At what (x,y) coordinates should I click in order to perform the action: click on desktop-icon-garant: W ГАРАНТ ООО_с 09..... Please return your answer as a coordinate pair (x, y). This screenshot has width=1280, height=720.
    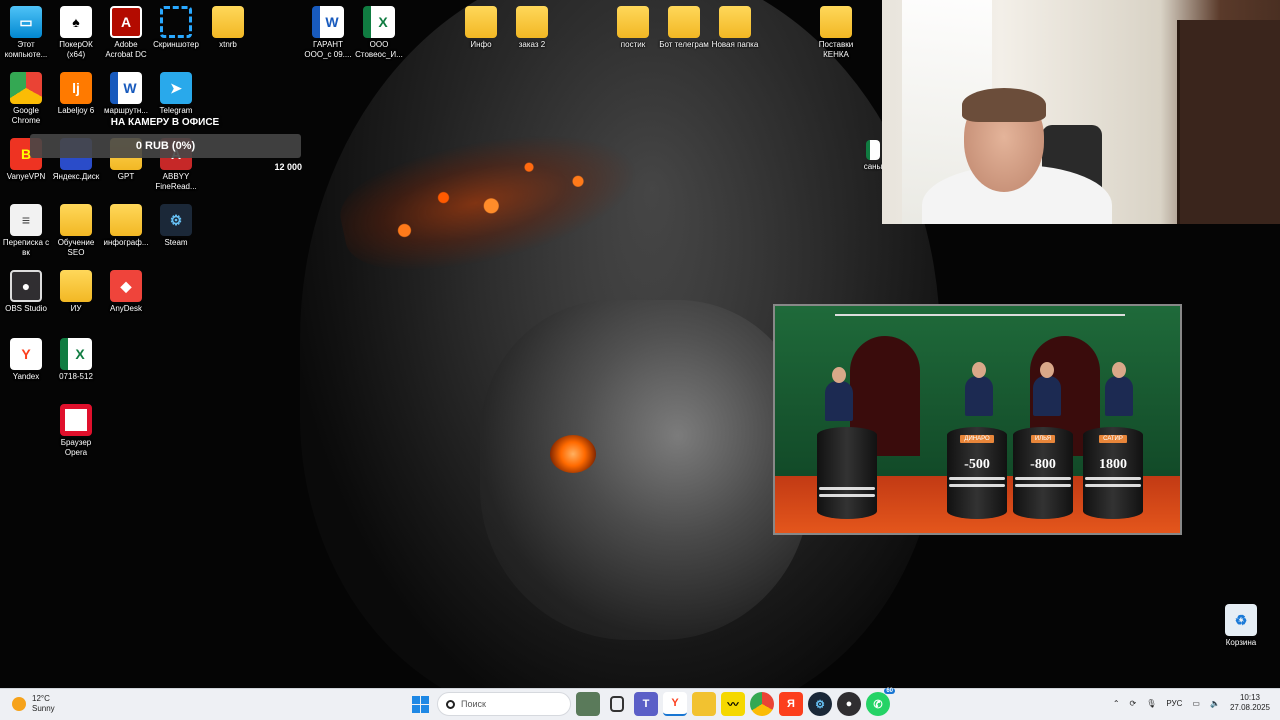
    Looking at the image, I should click on (328, 33).